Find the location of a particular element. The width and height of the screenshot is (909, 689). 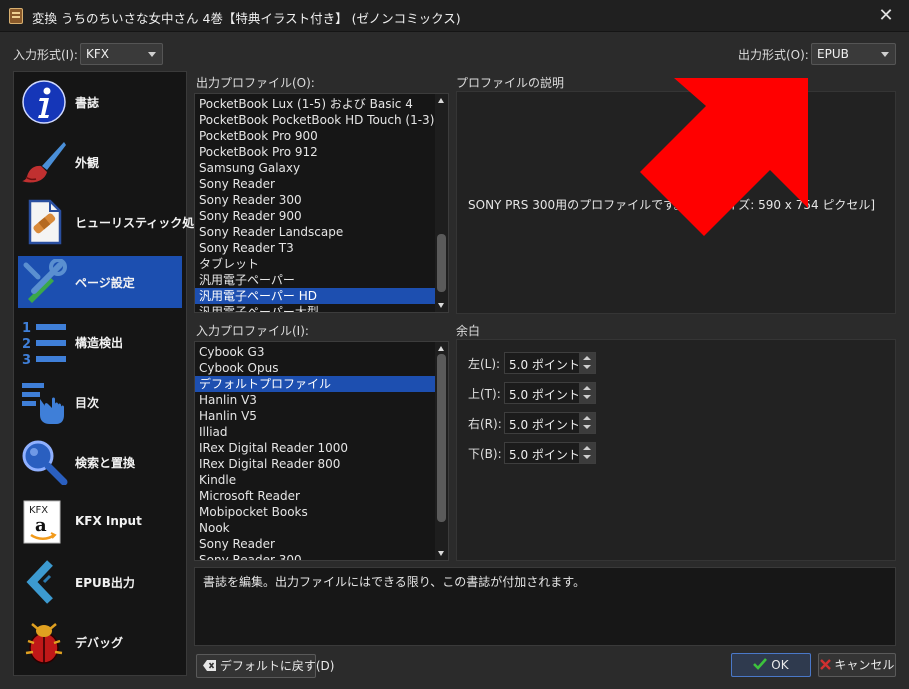

list-item: Kindle is located at coordinates (321, 480).